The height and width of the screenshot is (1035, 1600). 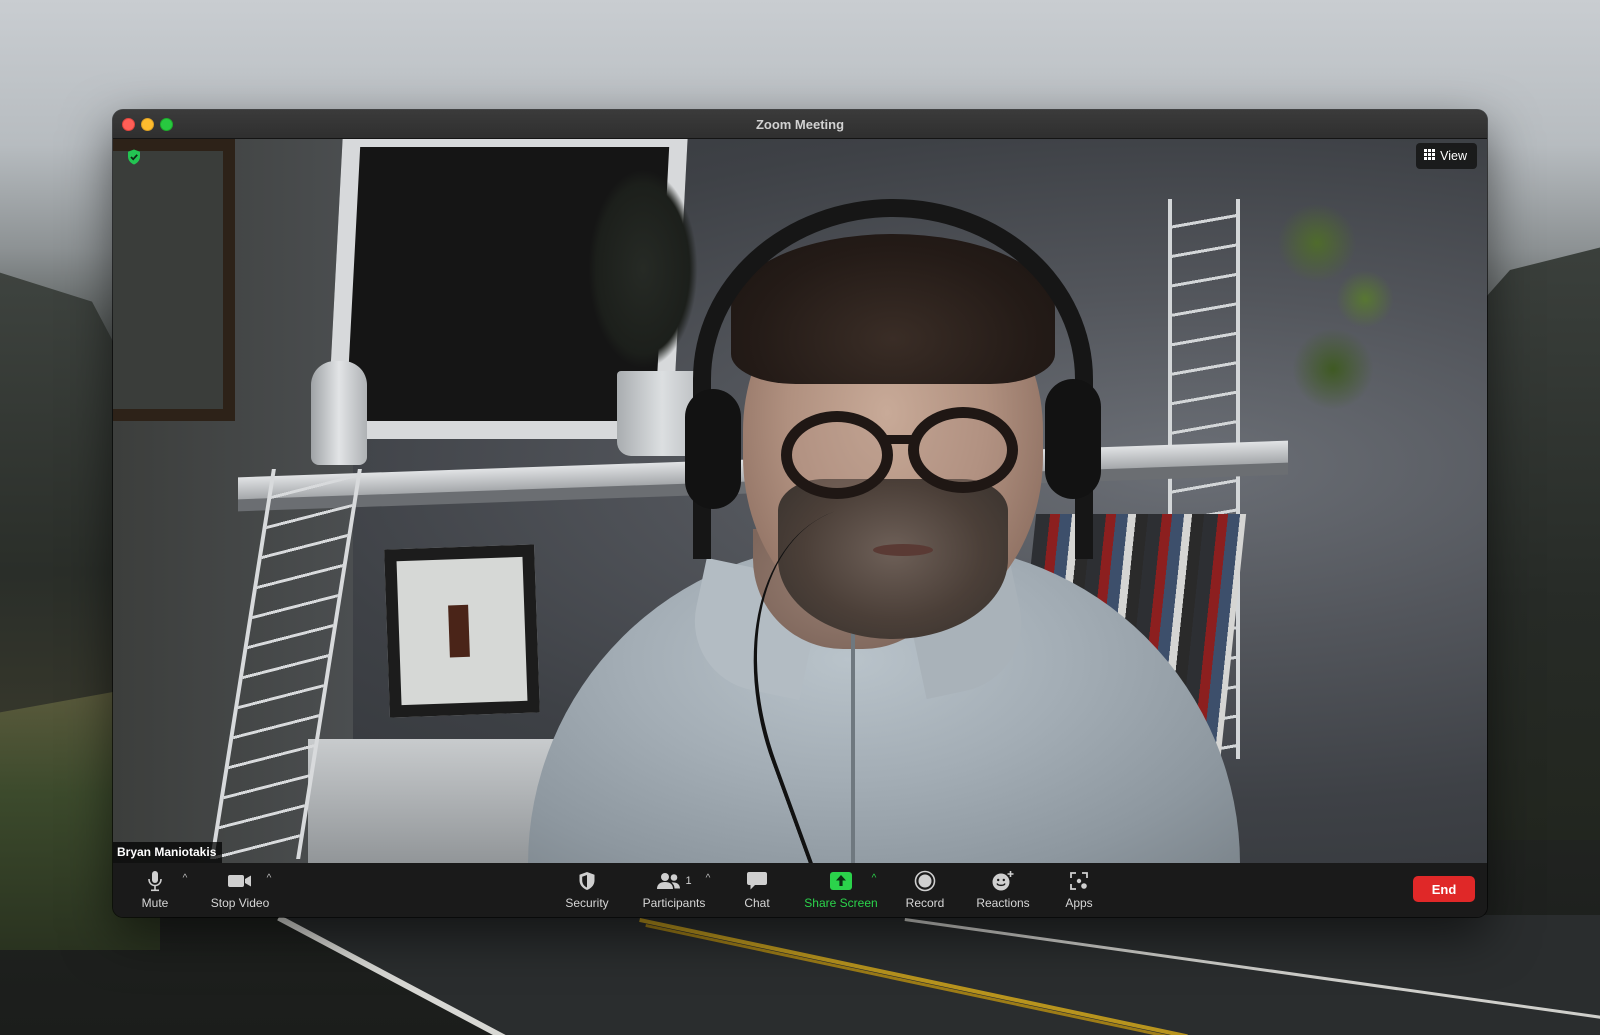 I want to click on participants-count: 1, so click(x=688, y=881).